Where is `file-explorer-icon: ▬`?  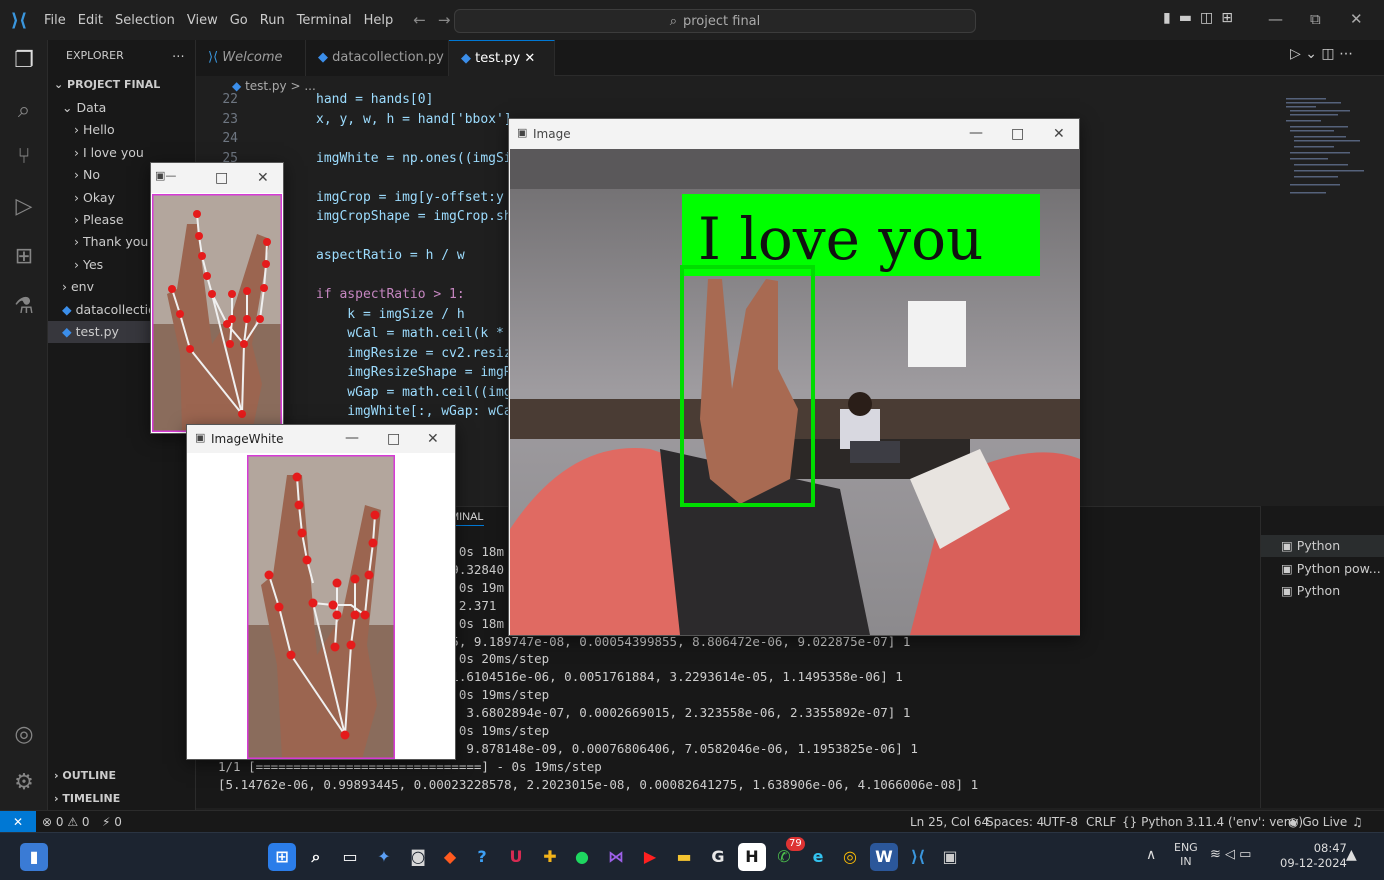 file-explorer-icon: ▬ is located at coordinates (684, 857).